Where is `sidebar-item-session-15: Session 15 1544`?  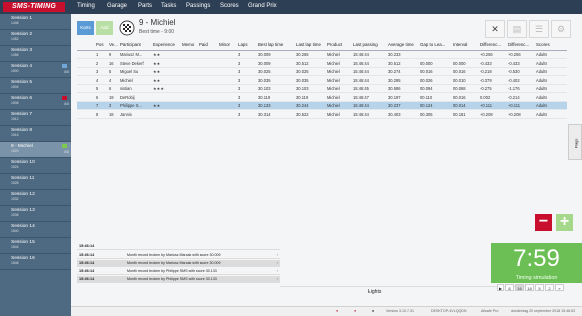 sidebar-item-session-15: Session 15 1544 is located at coordinates (35, 246).